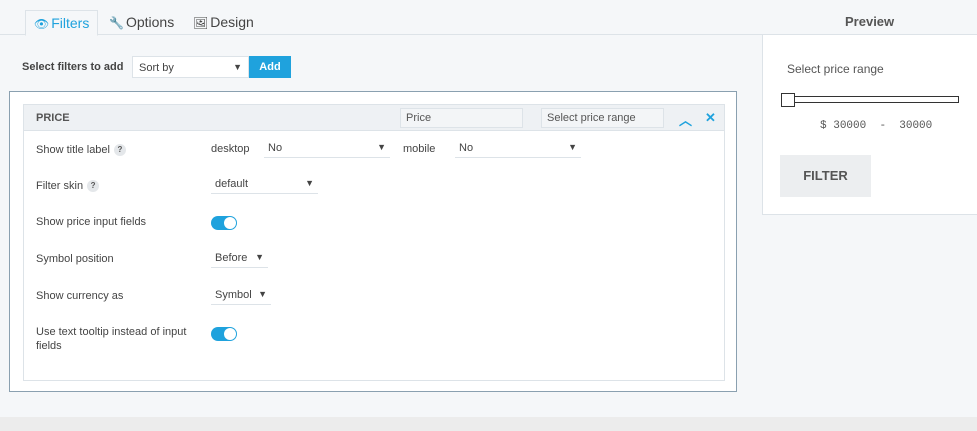 The width and height of the screenshot is (977, 431). What do you see at coordinates (710, 118) in the screenshot?
I see `close-icon: ✕` at bounding box center [710, 118].